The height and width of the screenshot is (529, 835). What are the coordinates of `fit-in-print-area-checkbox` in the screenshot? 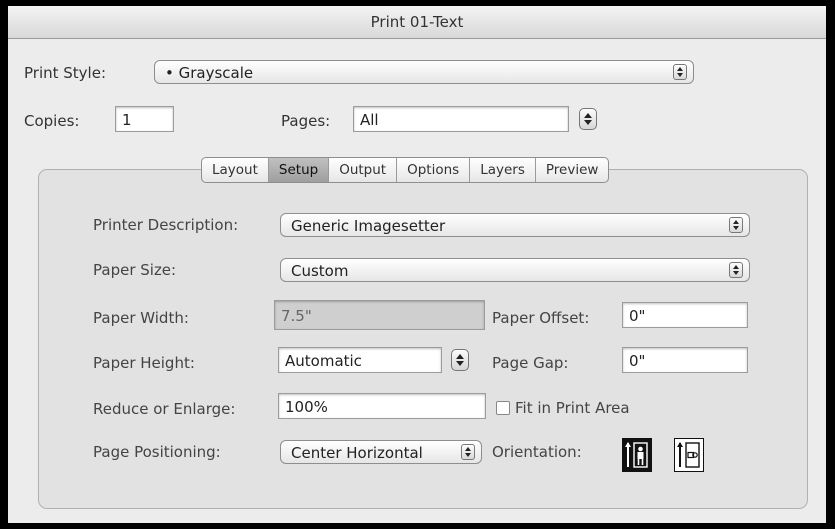 It's located at (503, 408).